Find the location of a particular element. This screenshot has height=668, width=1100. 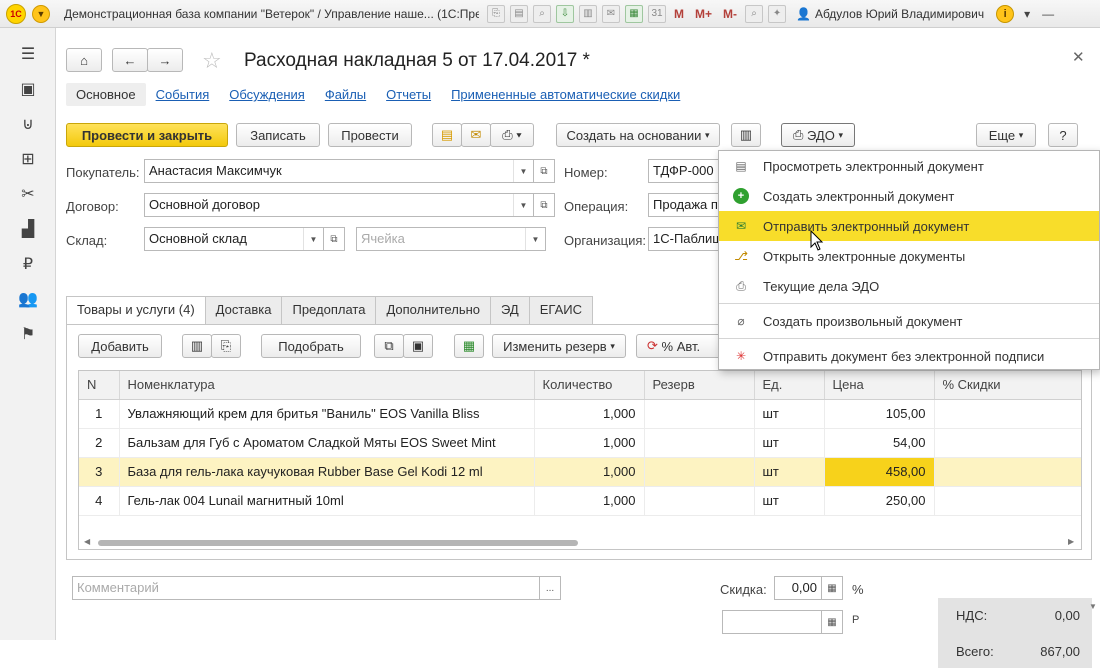

sidebar-item-finance: ₽ is located at coordinates (28, 263).